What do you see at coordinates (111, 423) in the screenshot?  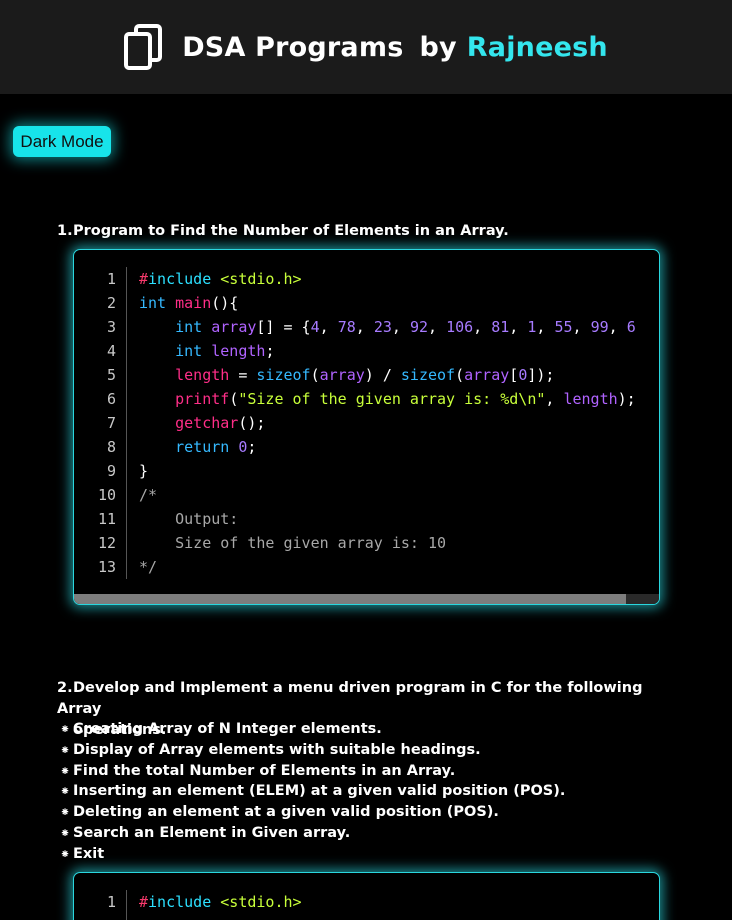 I see `line-number: 7` at bounding box center [111, 423].